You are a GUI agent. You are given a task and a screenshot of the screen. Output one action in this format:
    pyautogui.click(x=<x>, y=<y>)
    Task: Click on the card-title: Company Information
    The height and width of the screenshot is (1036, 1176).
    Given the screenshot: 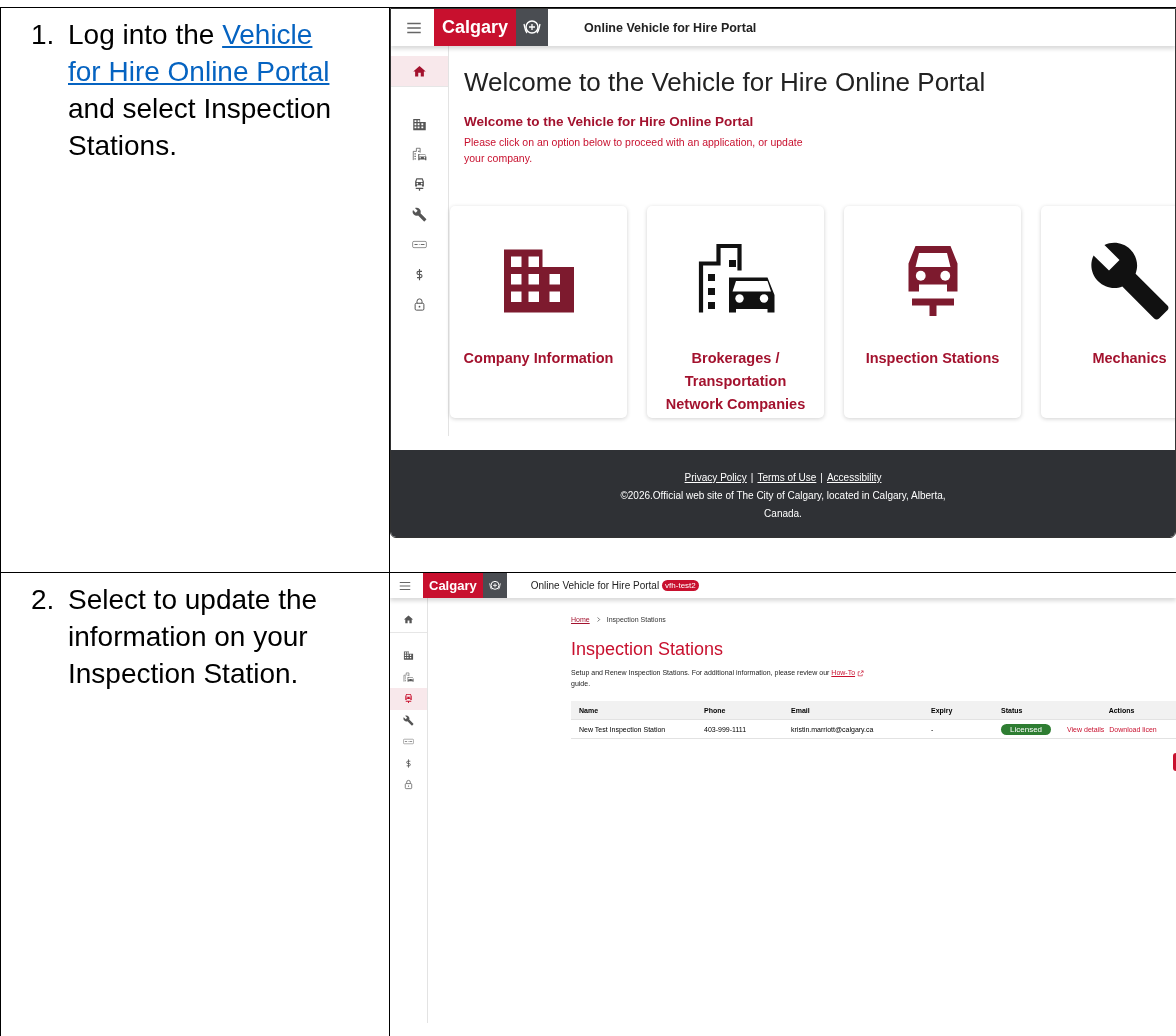 What is the action you would take?
    pyautogui.click(x=538, y=358)
    